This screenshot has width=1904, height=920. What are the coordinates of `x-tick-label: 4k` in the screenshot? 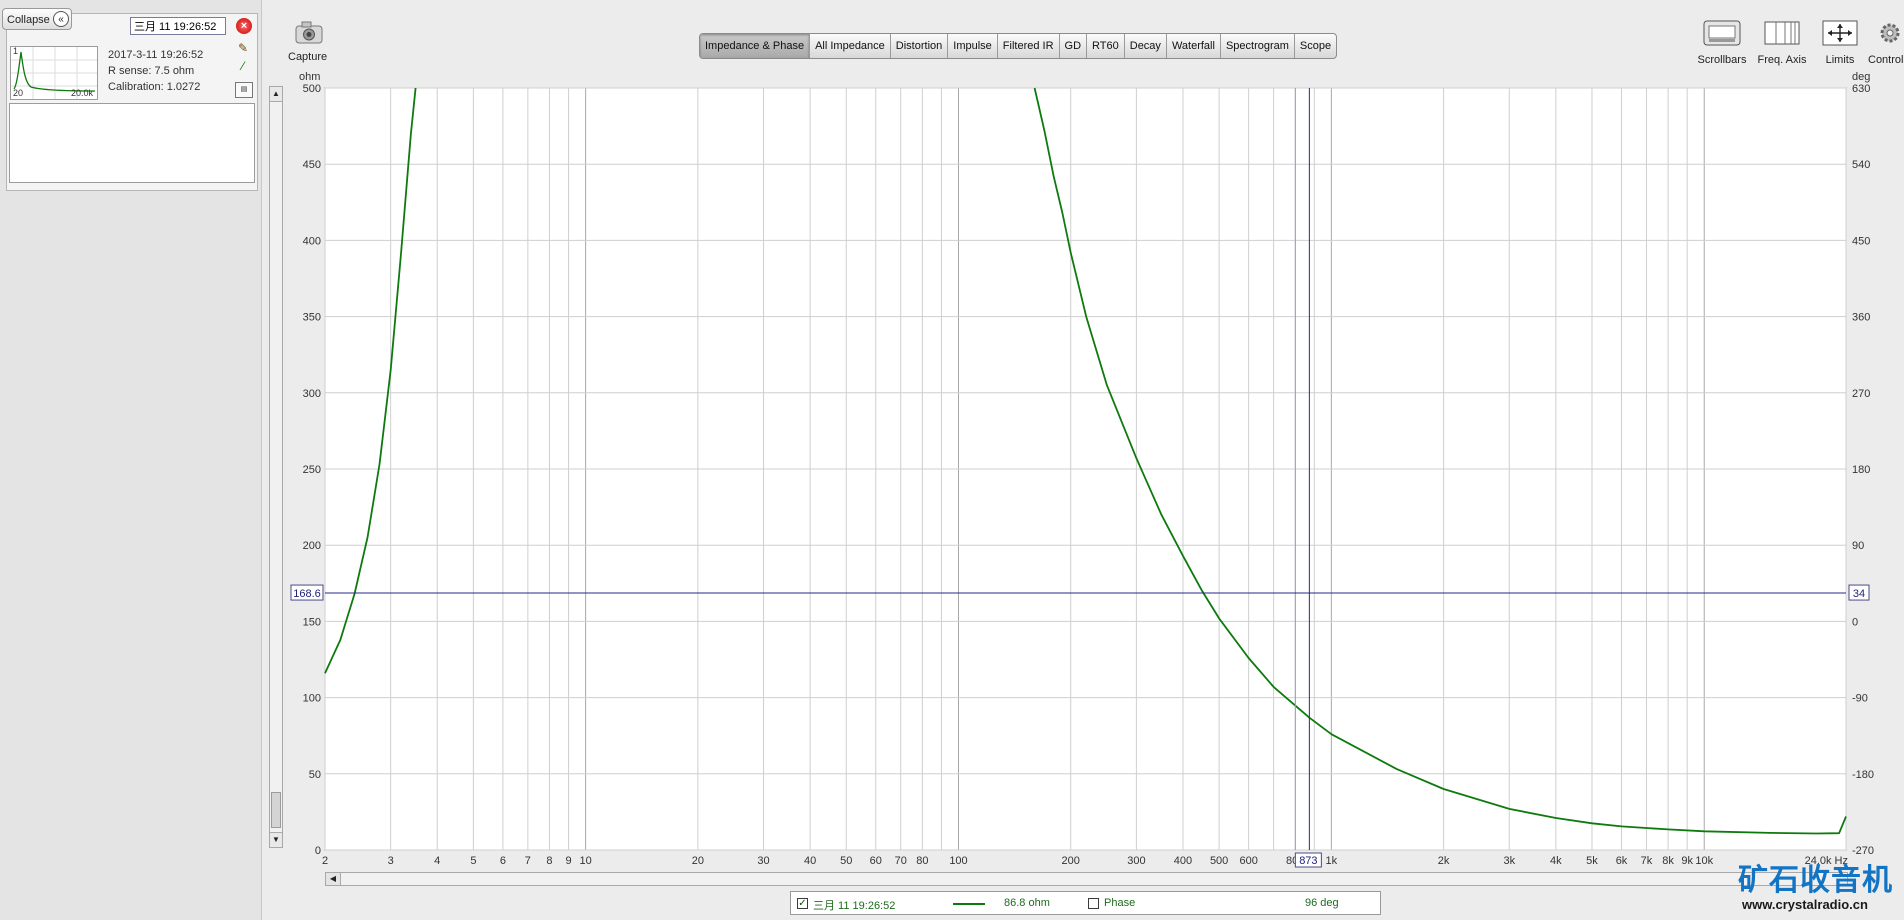 It's located at (1556, 861).